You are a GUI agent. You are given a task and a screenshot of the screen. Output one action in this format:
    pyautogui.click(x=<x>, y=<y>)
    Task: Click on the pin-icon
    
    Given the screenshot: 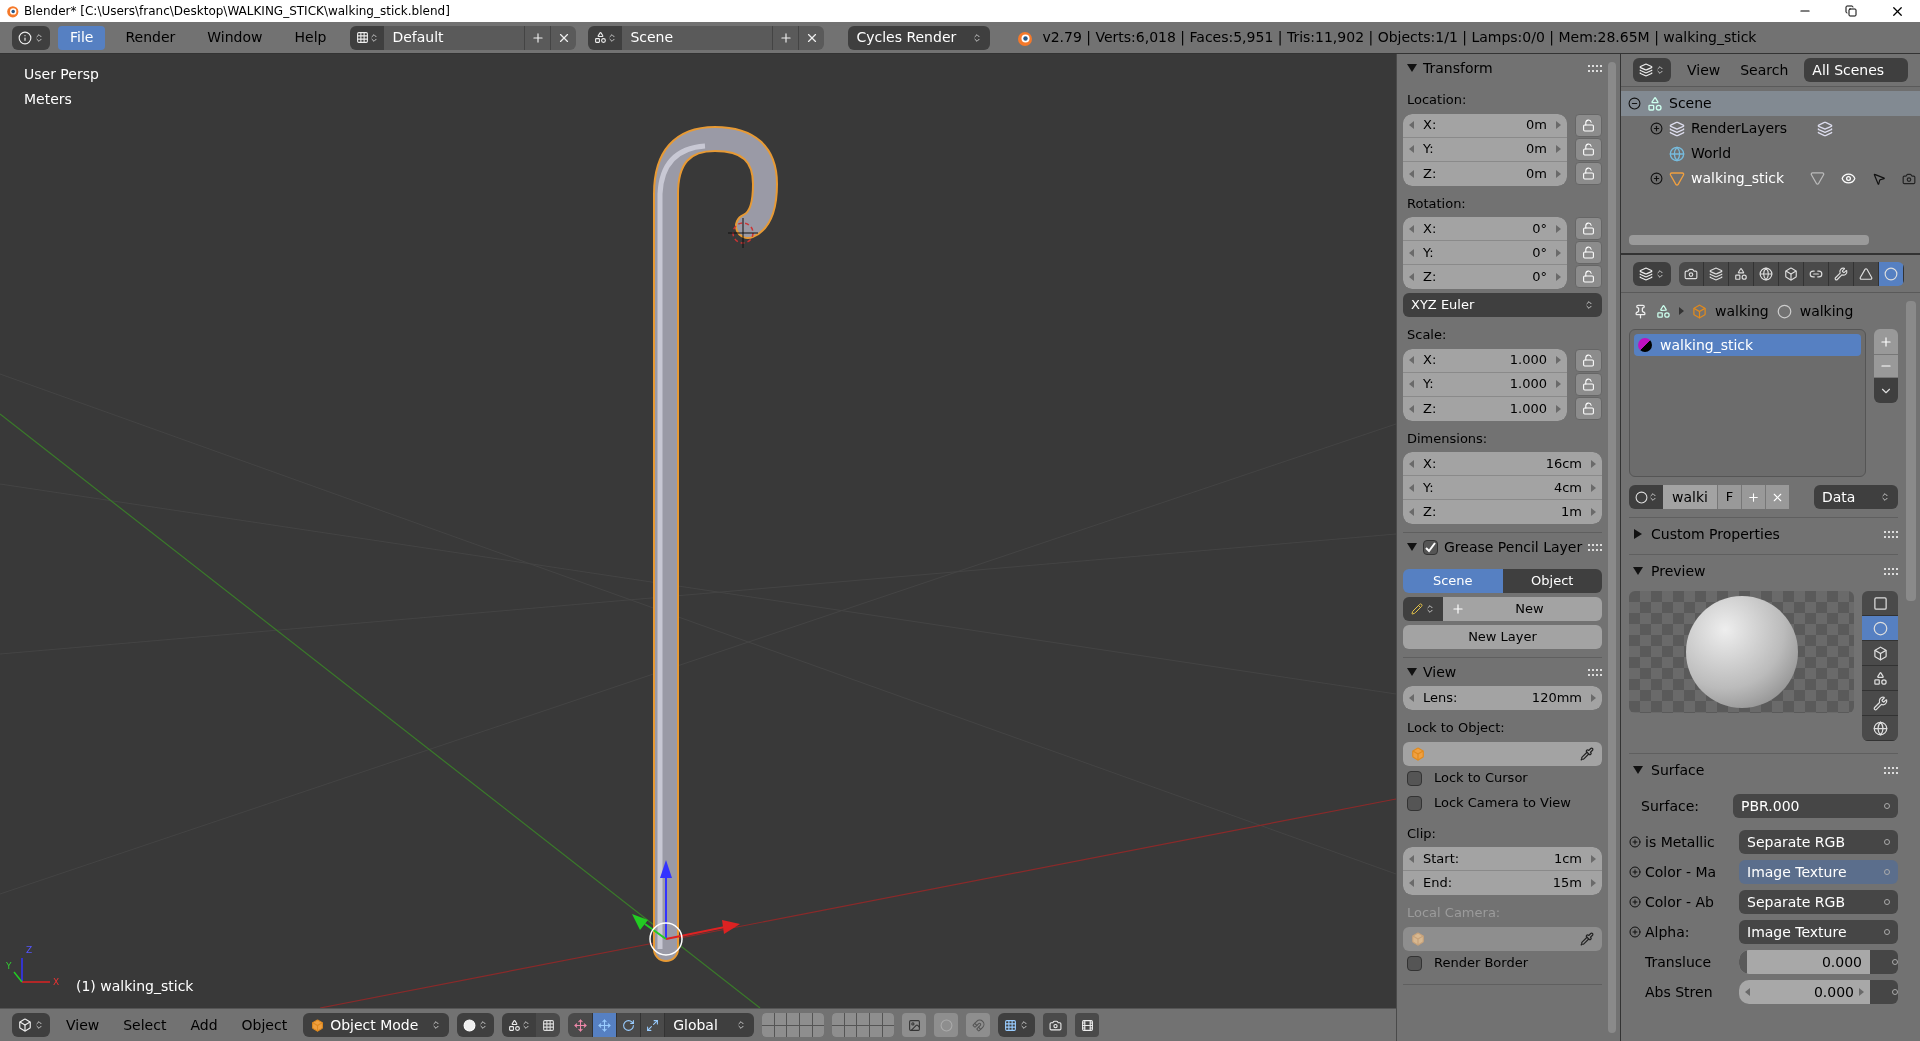 What is the action you would take?
    pyautogui.click(x=1640, y=311)
    